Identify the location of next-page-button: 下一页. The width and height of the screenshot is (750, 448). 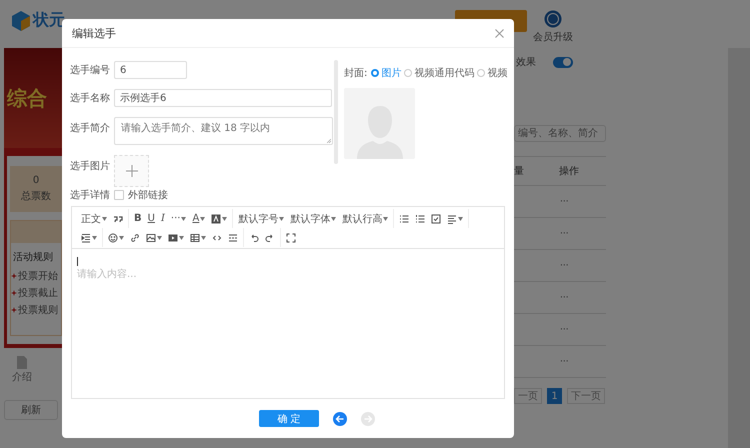
(586, 396).